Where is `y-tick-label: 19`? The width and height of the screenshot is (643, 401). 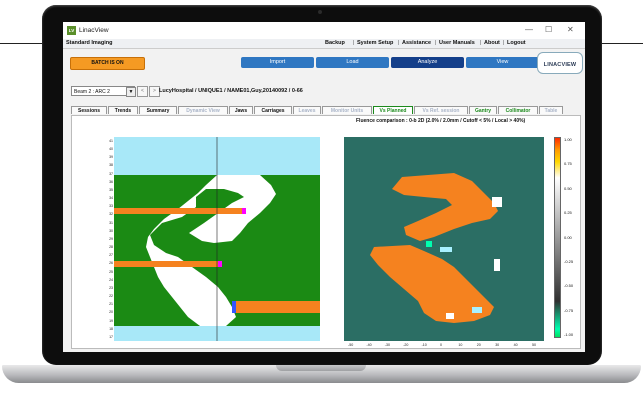 y-tick-label: 19 is located at coordinates (111, 320).